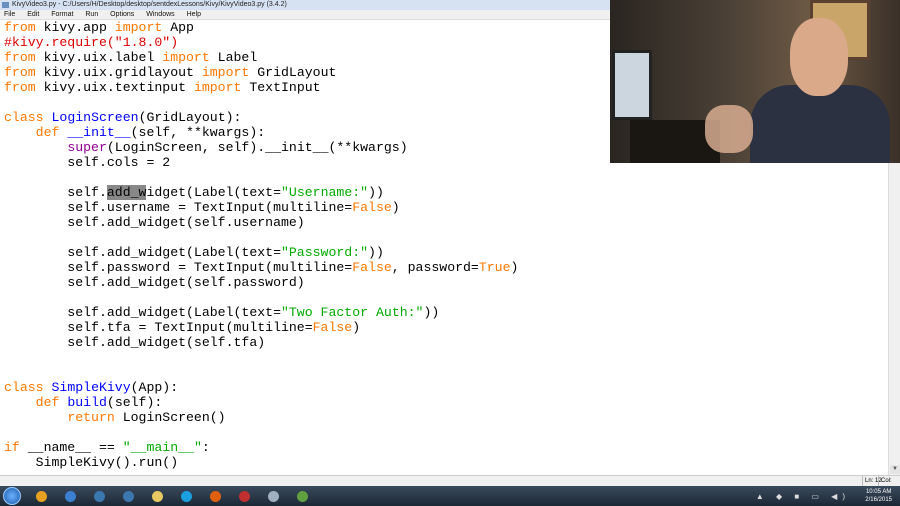 The image size is (900, 506). I want to click on notepad-icon, so click(302, 496).